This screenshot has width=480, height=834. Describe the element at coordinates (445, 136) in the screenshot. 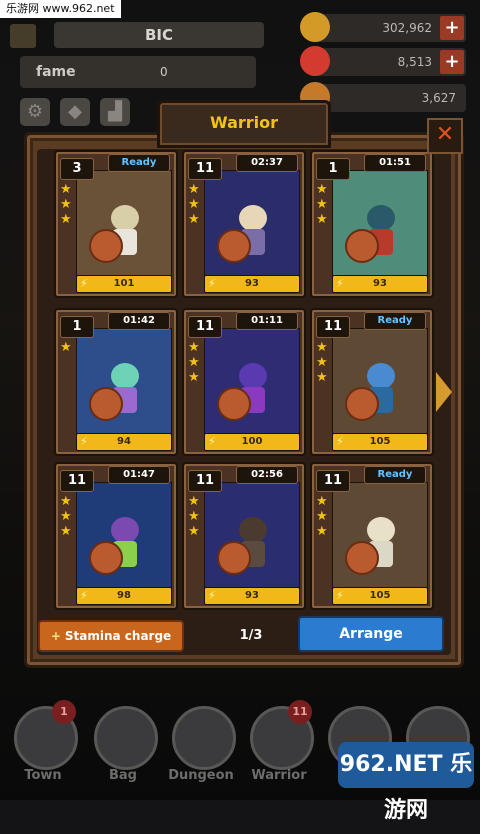

I see `close-button: ✕` at that location.